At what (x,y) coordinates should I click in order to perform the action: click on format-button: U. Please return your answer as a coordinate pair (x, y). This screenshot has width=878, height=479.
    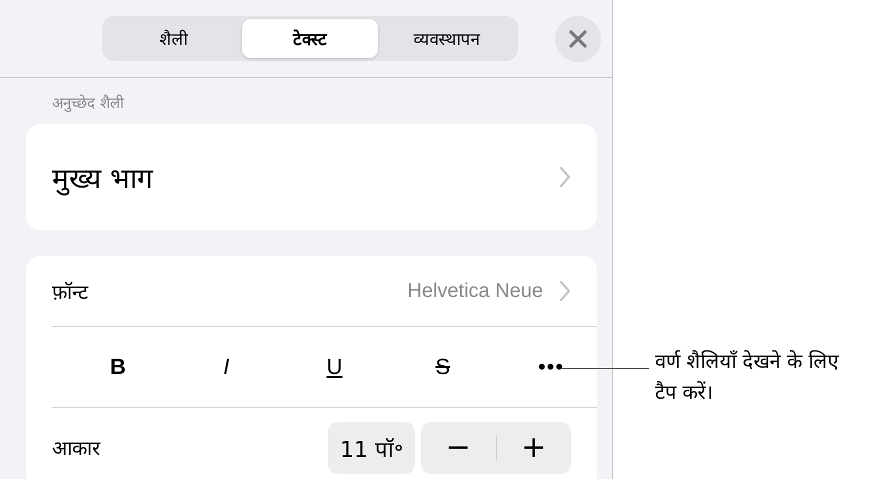
    Looking at the image, I should click on (334, 367).